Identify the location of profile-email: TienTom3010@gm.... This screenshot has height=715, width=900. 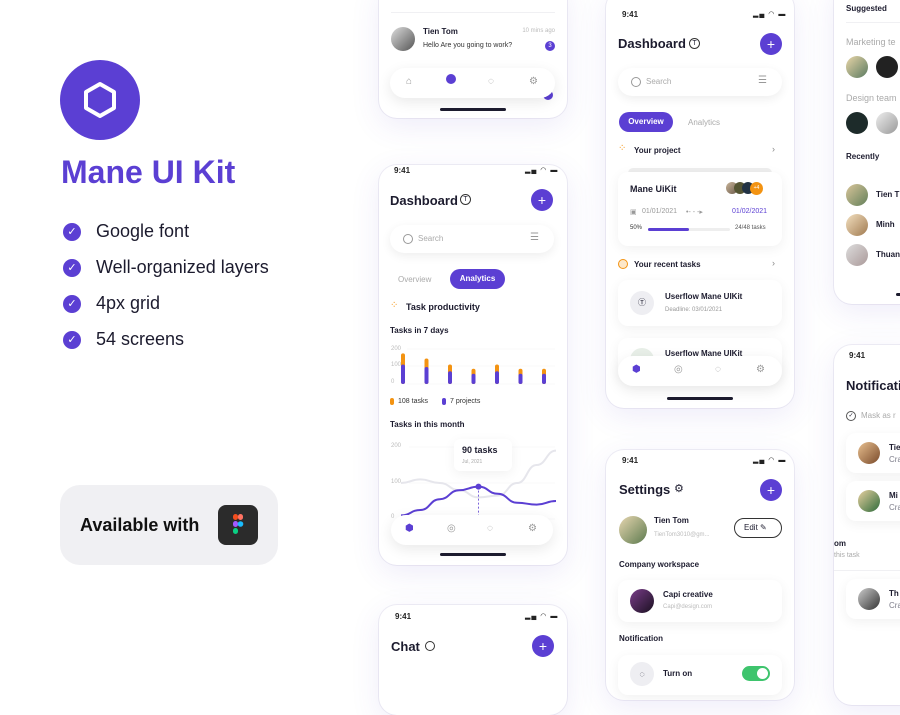
(682, 535).